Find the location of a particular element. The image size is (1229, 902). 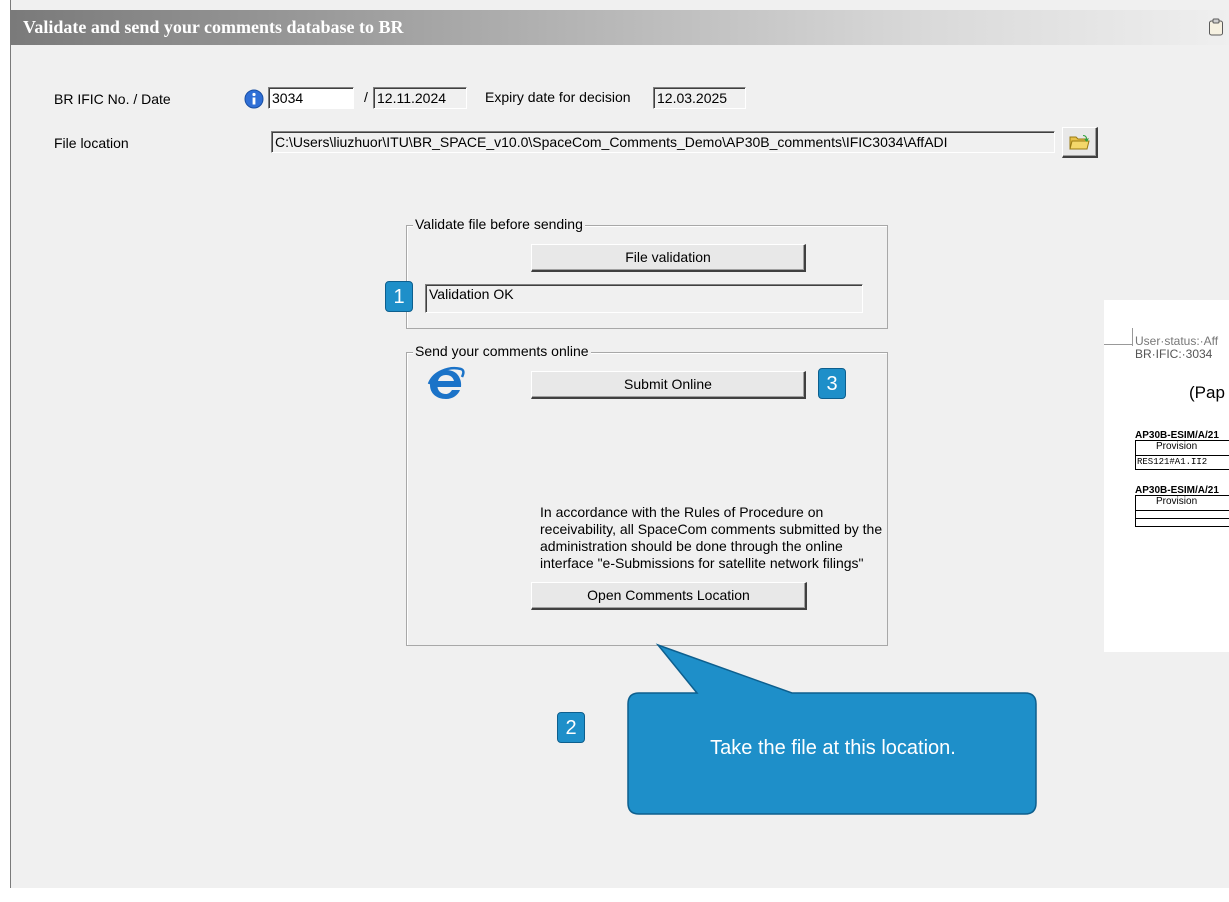

validation-status-field: Validation OK is located at coordinates (644, 298).